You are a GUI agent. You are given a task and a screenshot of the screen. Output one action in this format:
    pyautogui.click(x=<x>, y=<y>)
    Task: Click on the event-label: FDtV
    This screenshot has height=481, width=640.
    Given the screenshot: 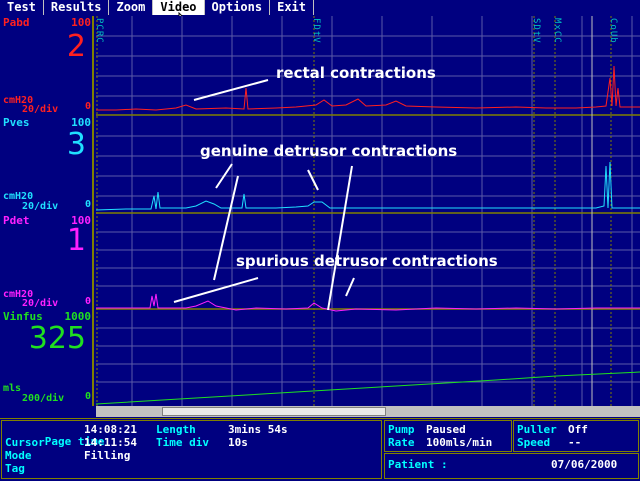 What is the action you would take?
    pyautogui.click(x=316, y=31)
    